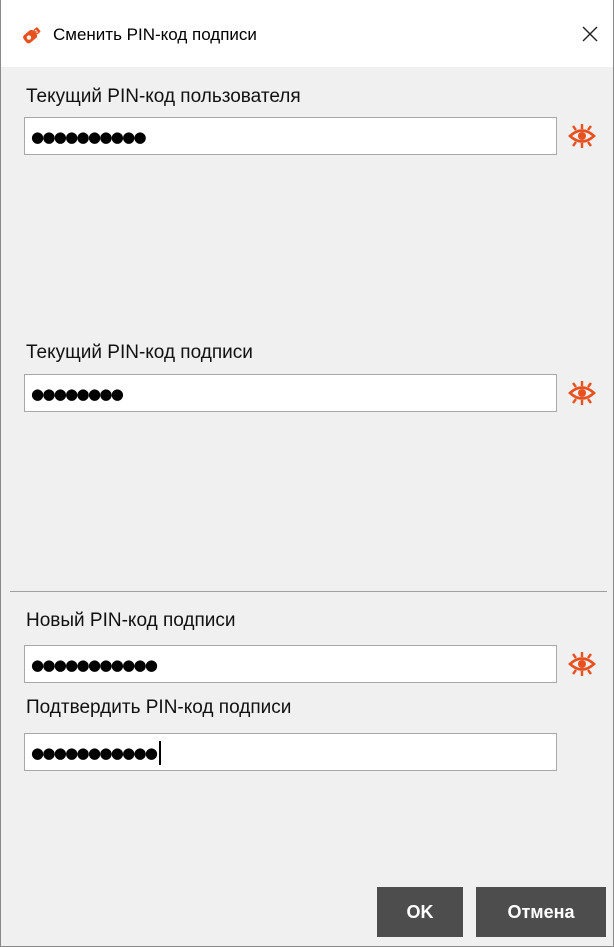 Image resolution: width=614 pixels, height=947 pixels. I want to click on close-button, so click(590, 34).